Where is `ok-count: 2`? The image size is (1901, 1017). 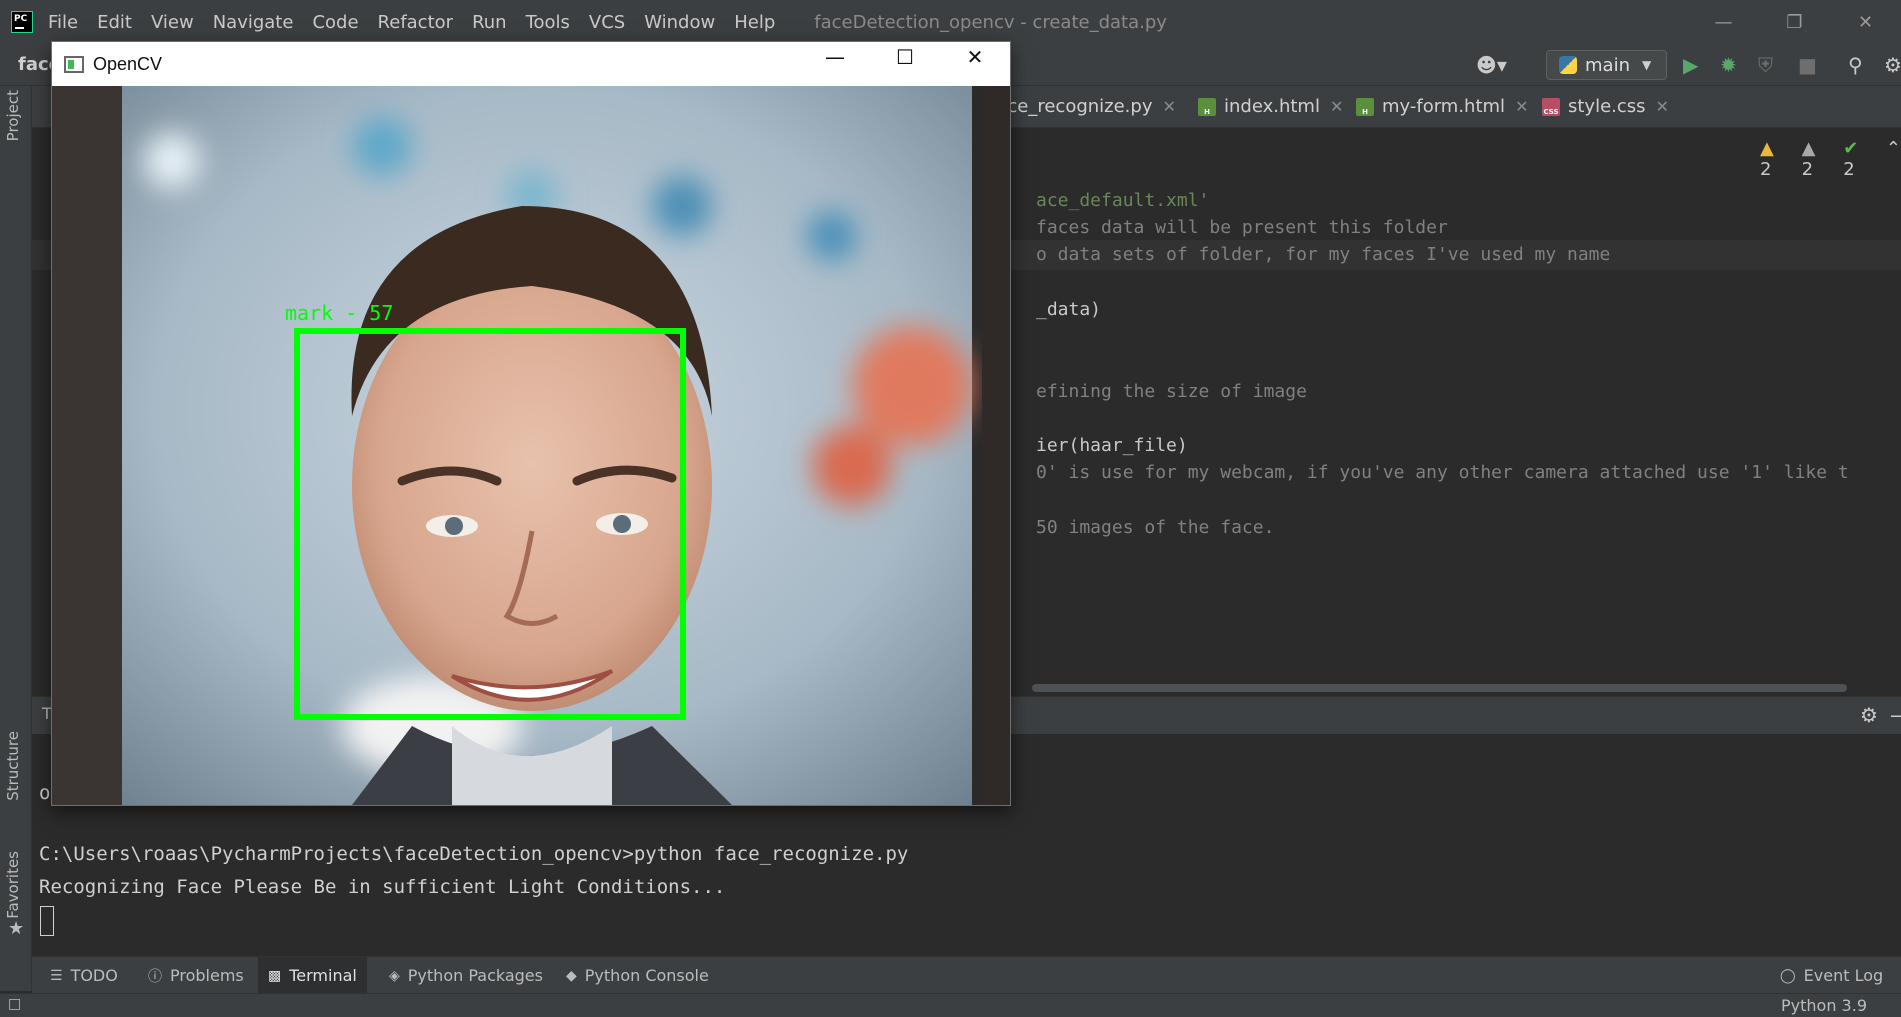
ok-count: 2 is located at coordinates (1849, 169).